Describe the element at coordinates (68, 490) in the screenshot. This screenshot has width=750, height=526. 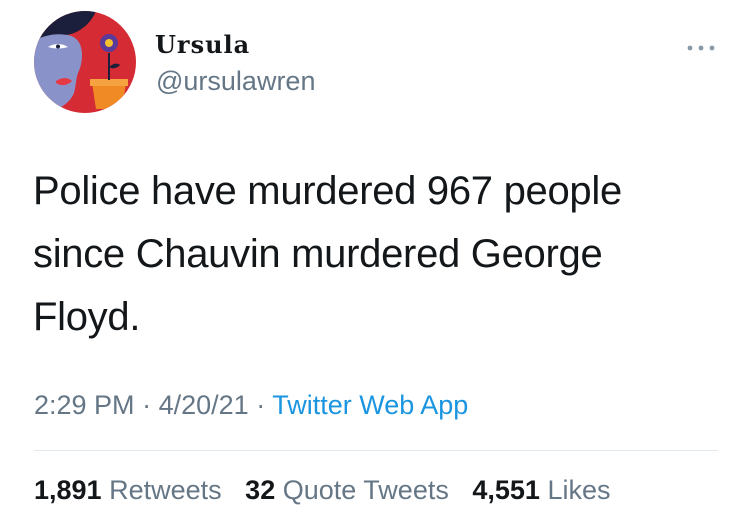
I see `retweets-count: 1,891` at that location.